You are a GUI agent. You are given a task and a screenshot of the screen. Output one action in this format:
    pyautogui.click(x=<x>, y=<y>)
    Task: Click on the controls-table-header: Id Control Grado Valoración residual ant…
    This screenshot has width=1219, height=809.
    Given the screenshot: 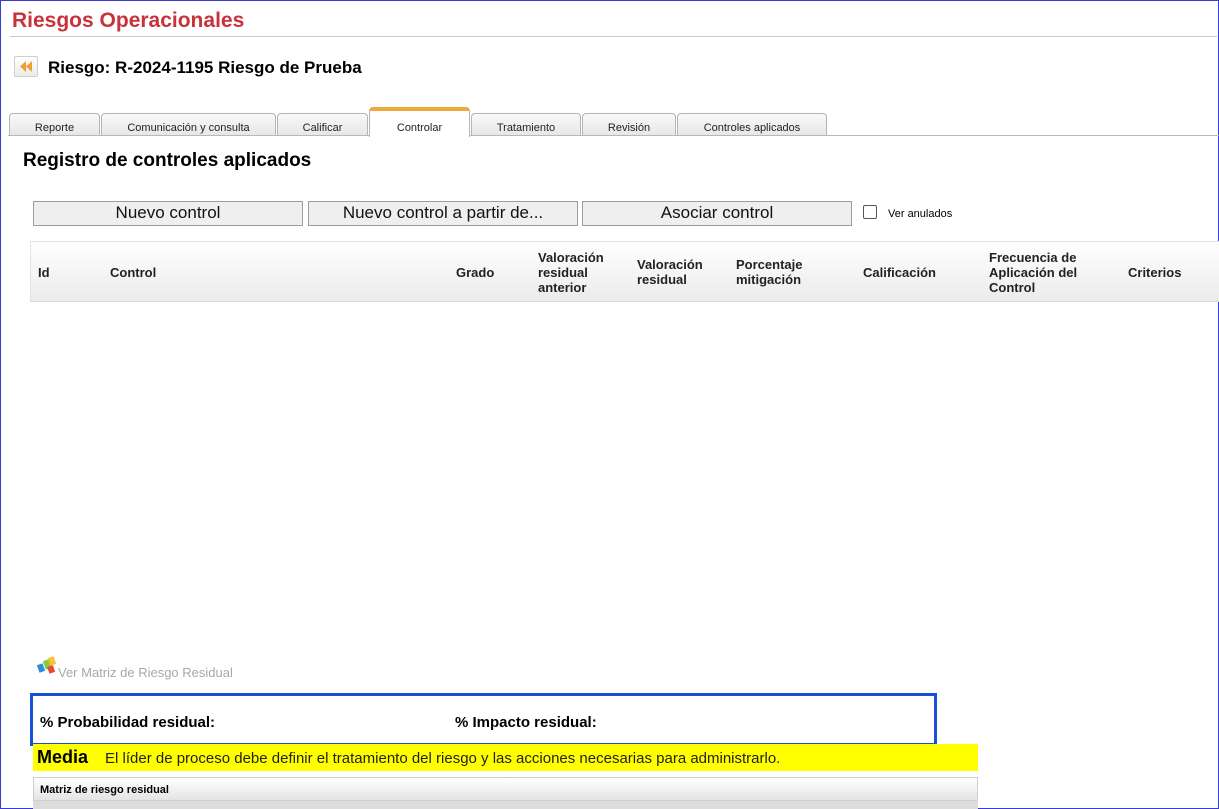 What is the action you would take?
    pyautogui.click(x=624, y=271)
    